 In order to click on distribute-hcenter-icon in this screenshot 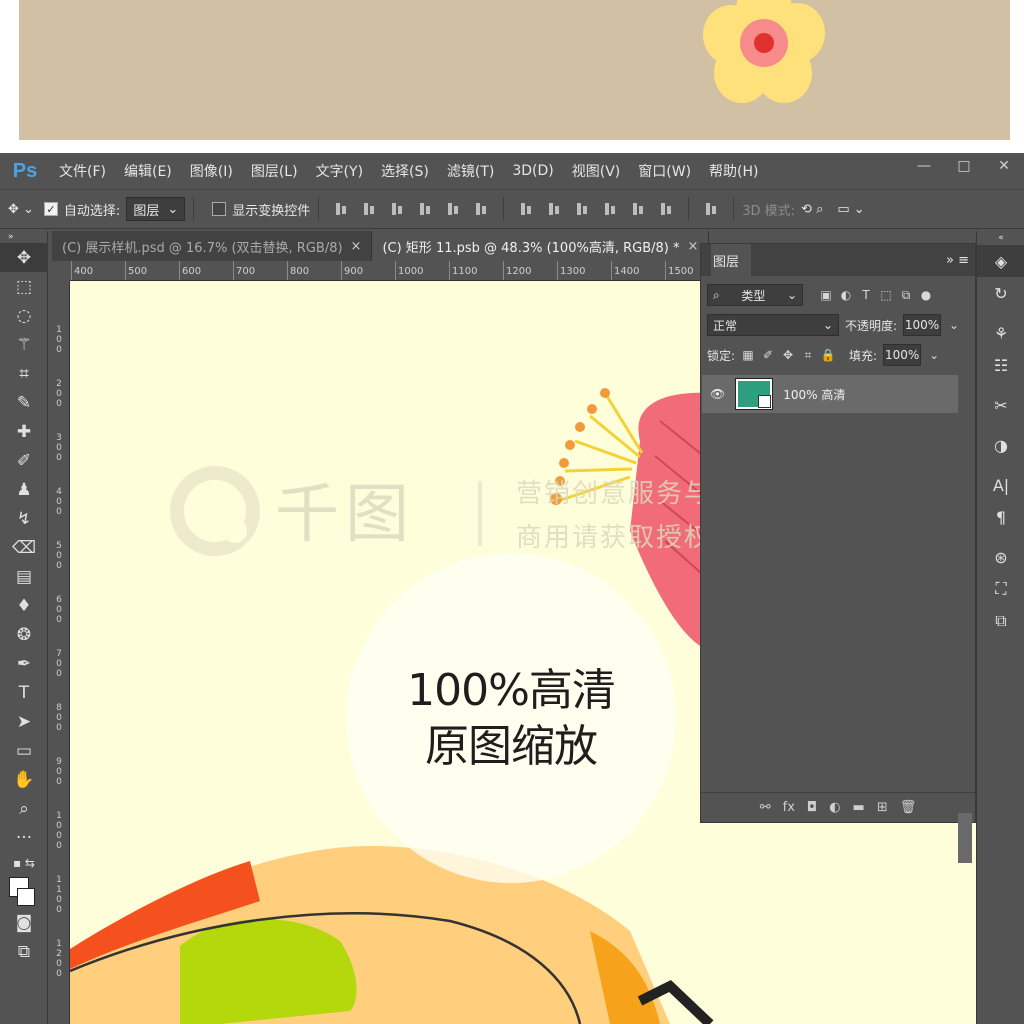, I will do `click(638, 209)`.